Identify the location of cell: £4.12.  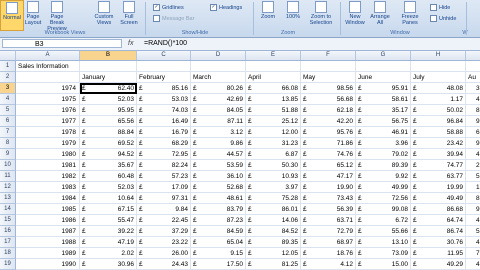
(328, 264).